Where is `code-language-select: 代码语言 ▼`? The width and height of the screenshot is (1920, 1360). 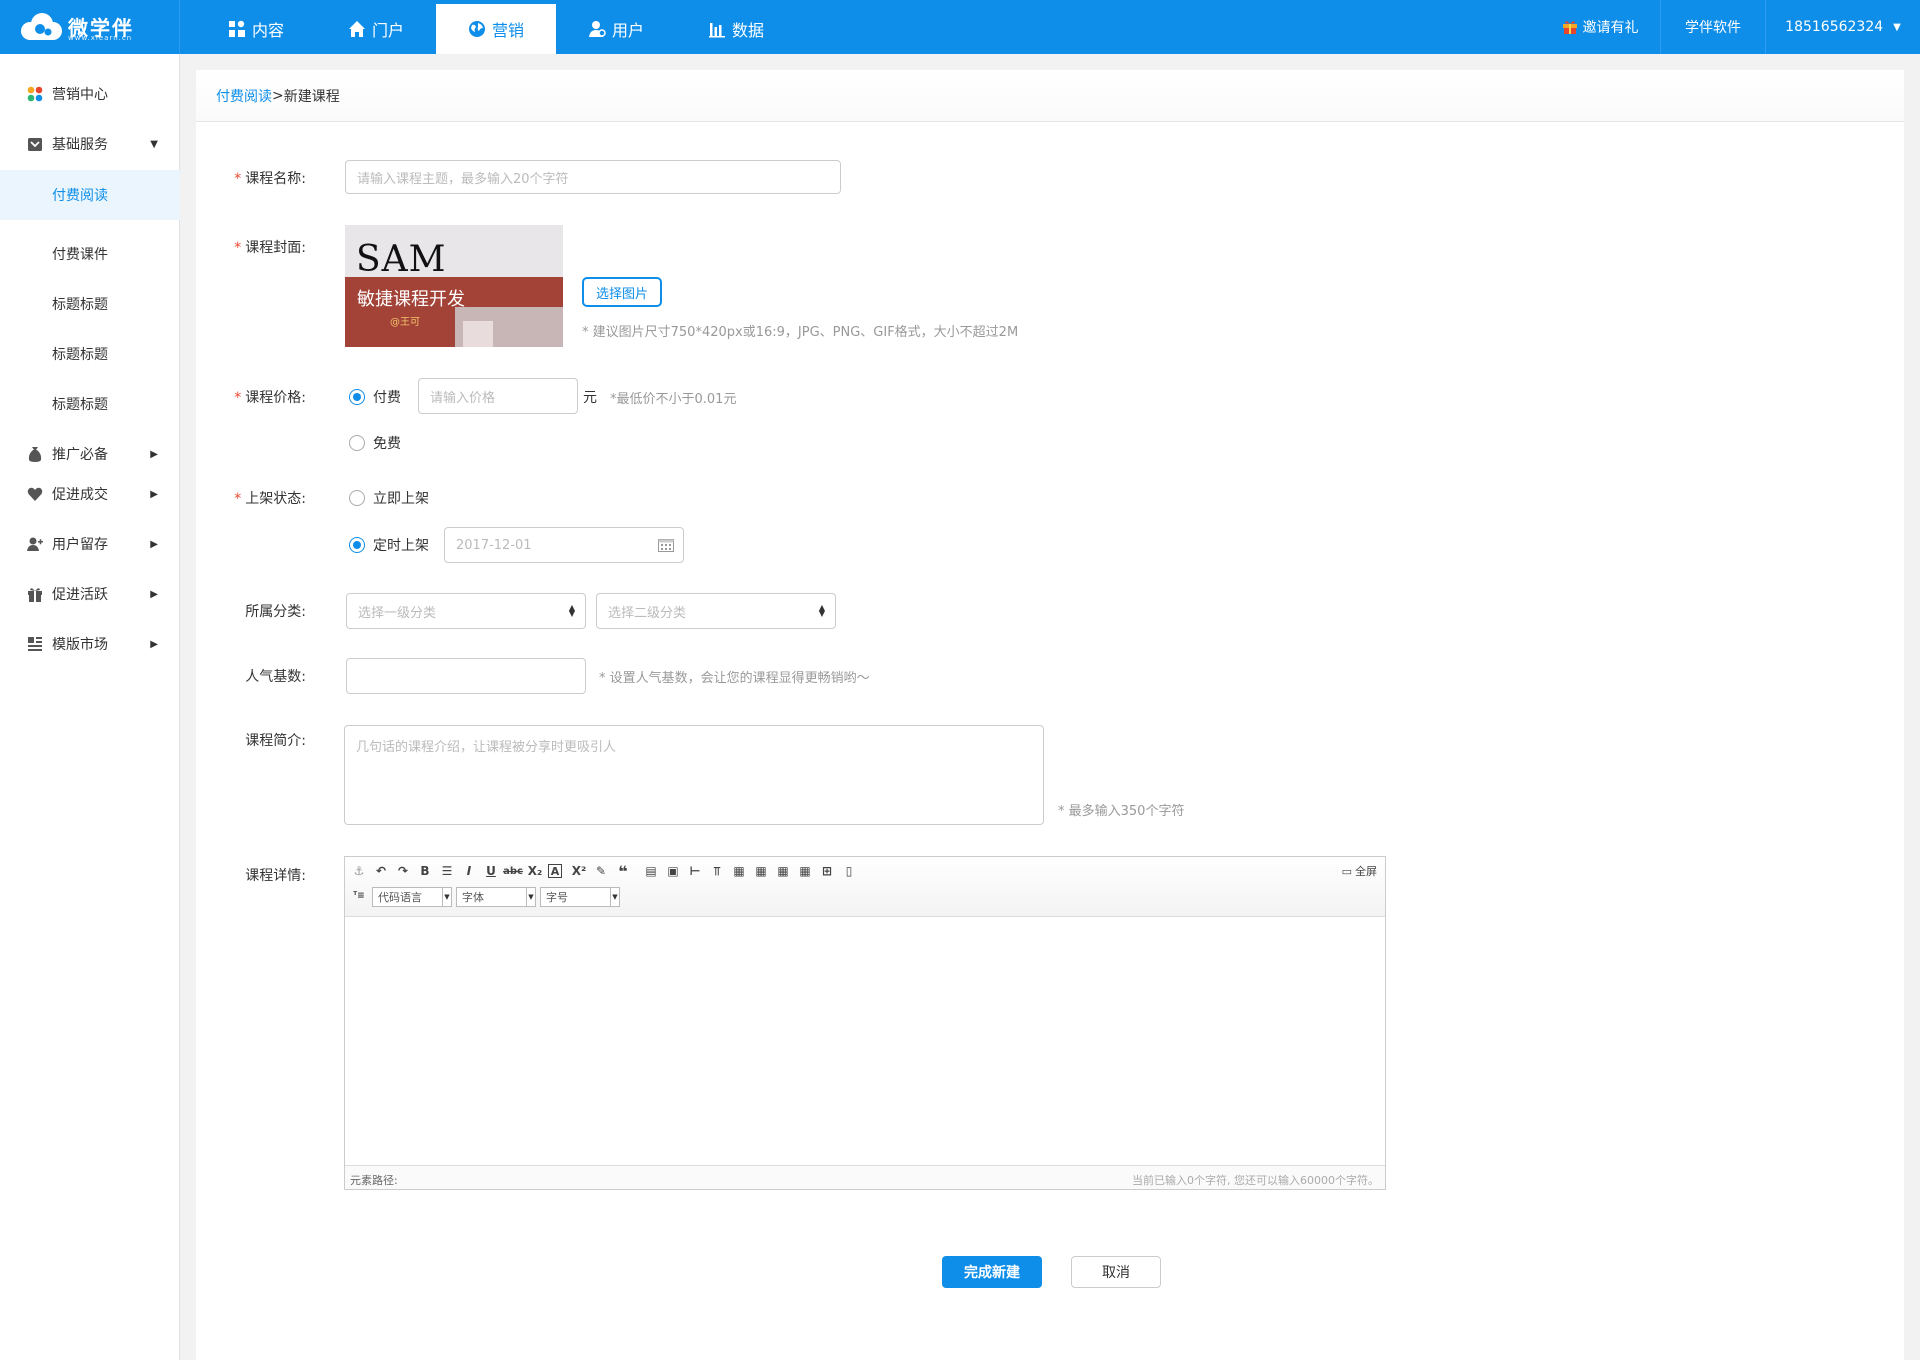
code-language-select: 代码语言 ▼ is located at coordinates (412, 897).